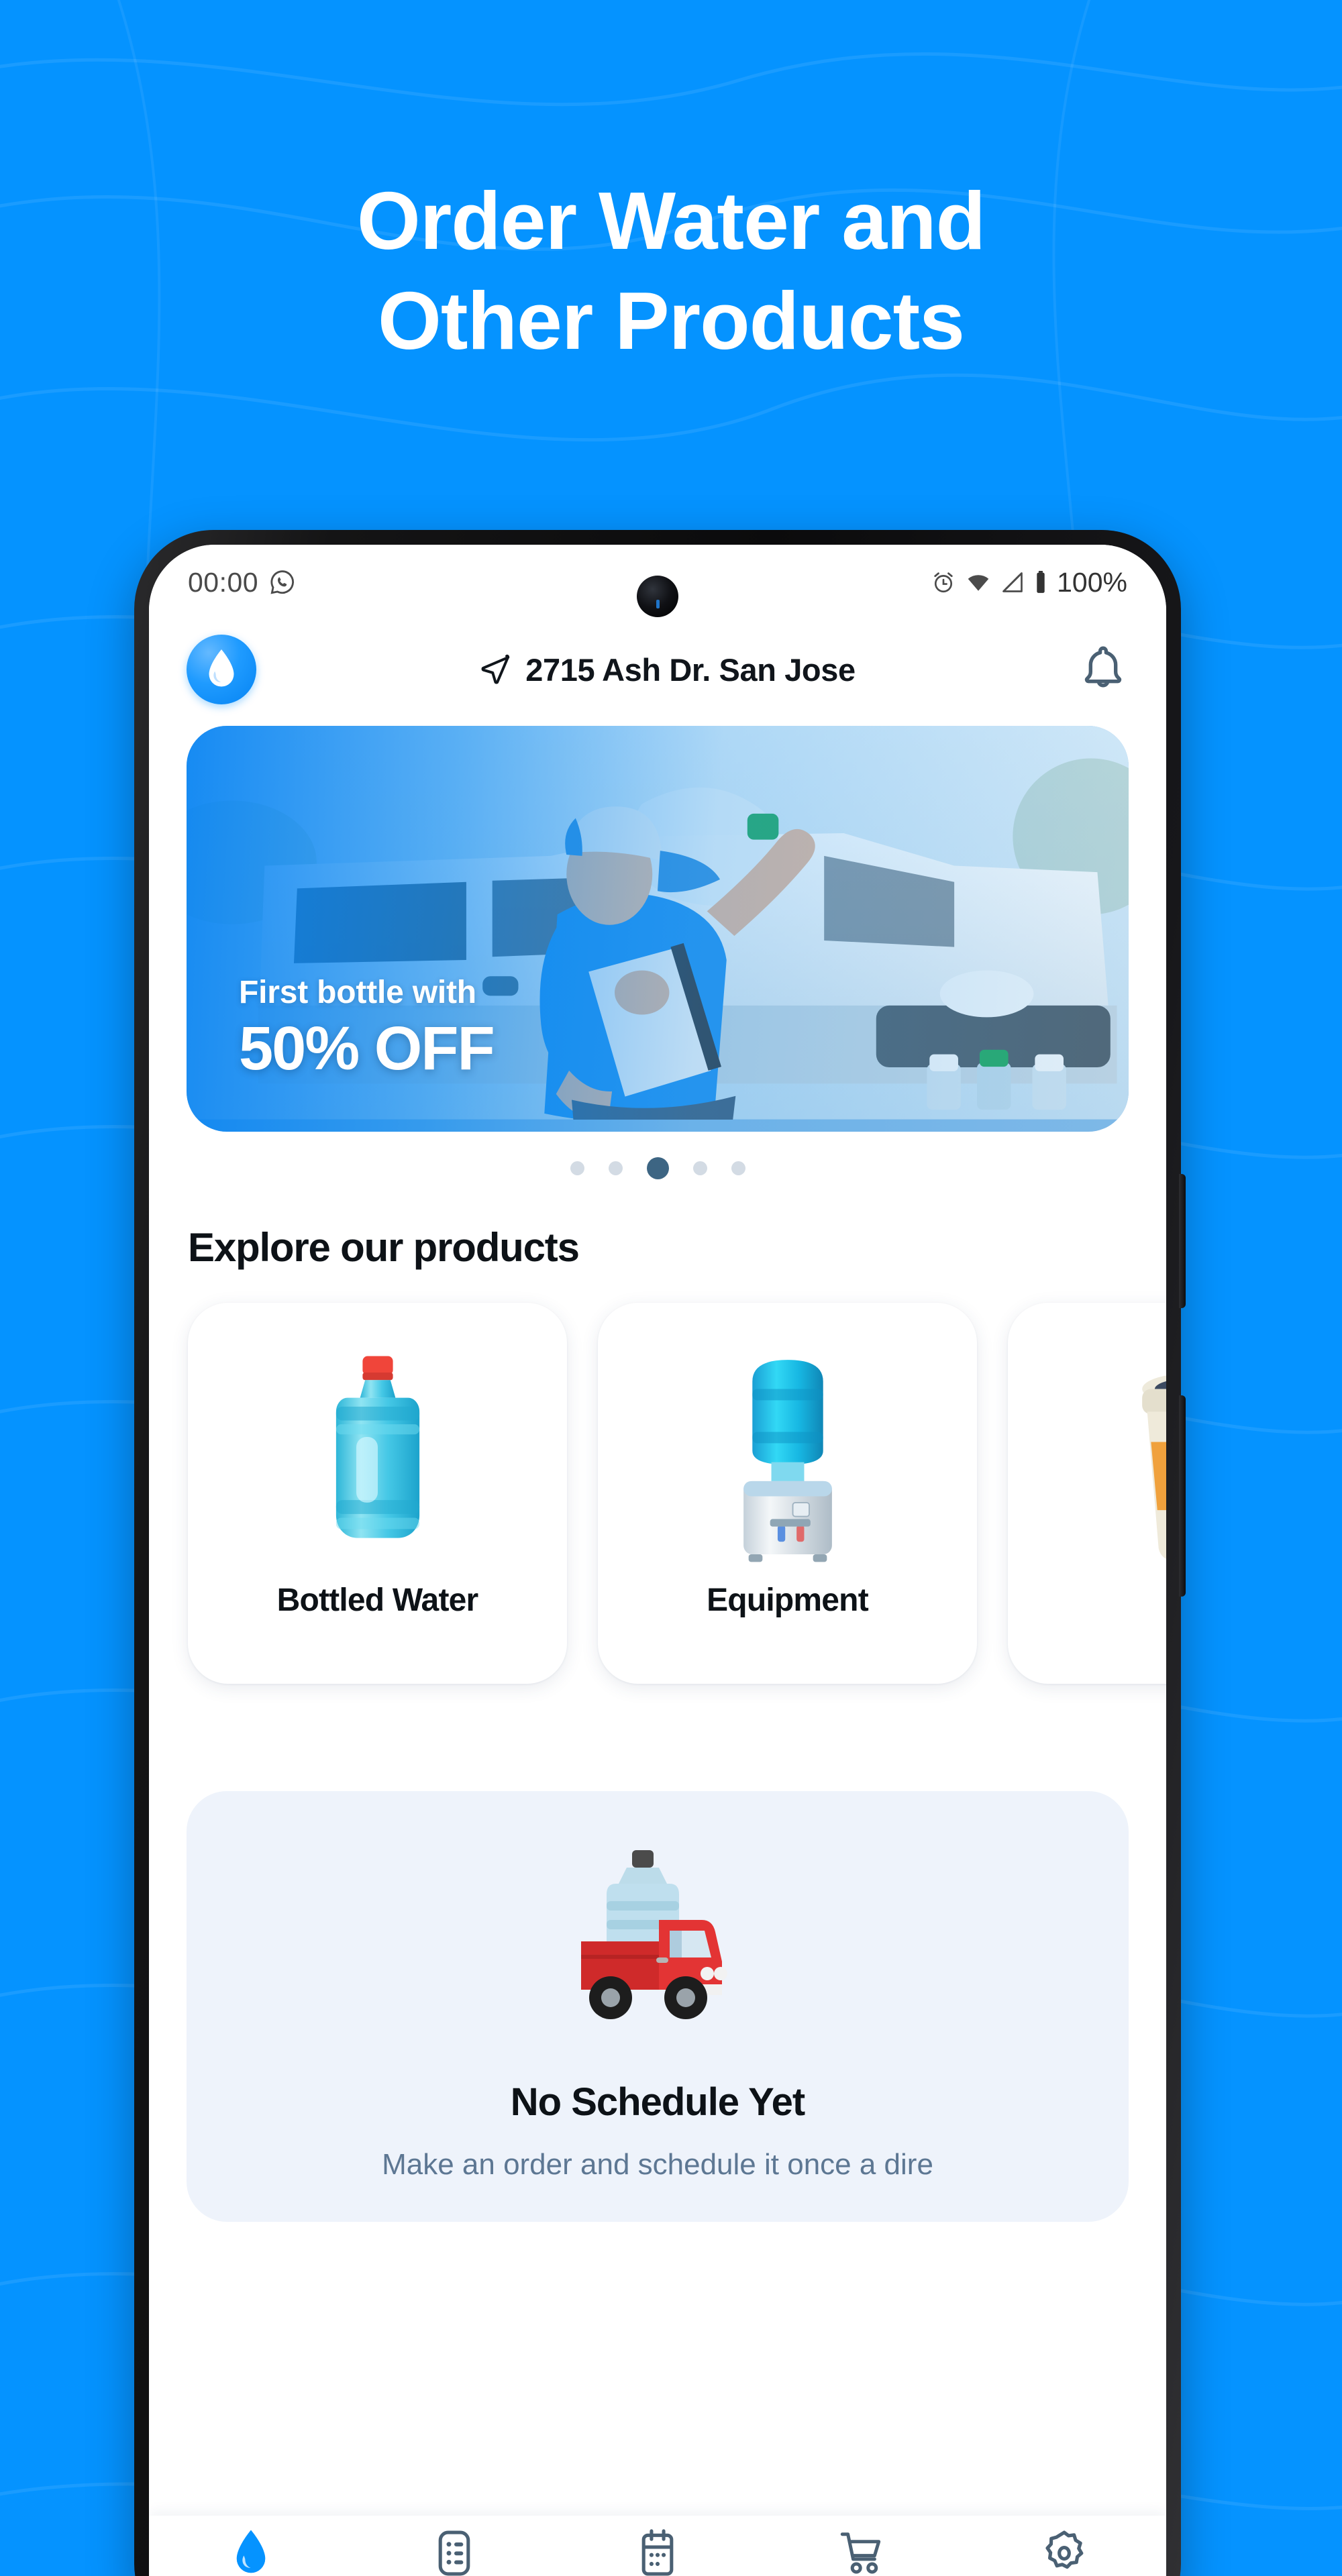  I want to click on nav-item-settings: Settings, so click(1064, 2552).